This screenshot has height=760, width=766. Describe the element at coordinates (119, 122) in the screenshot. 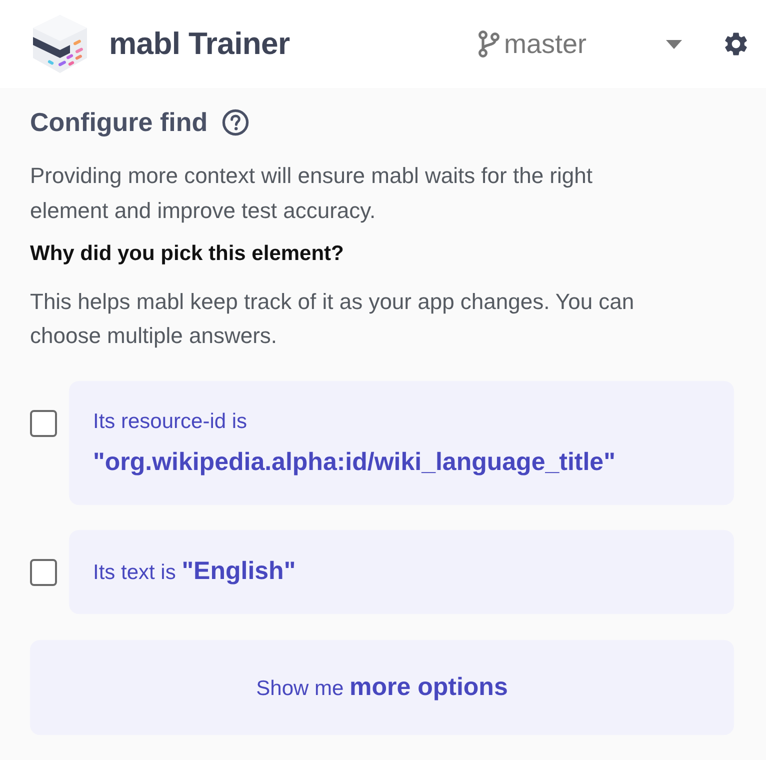

I see `section-title: Configure find` at that location.